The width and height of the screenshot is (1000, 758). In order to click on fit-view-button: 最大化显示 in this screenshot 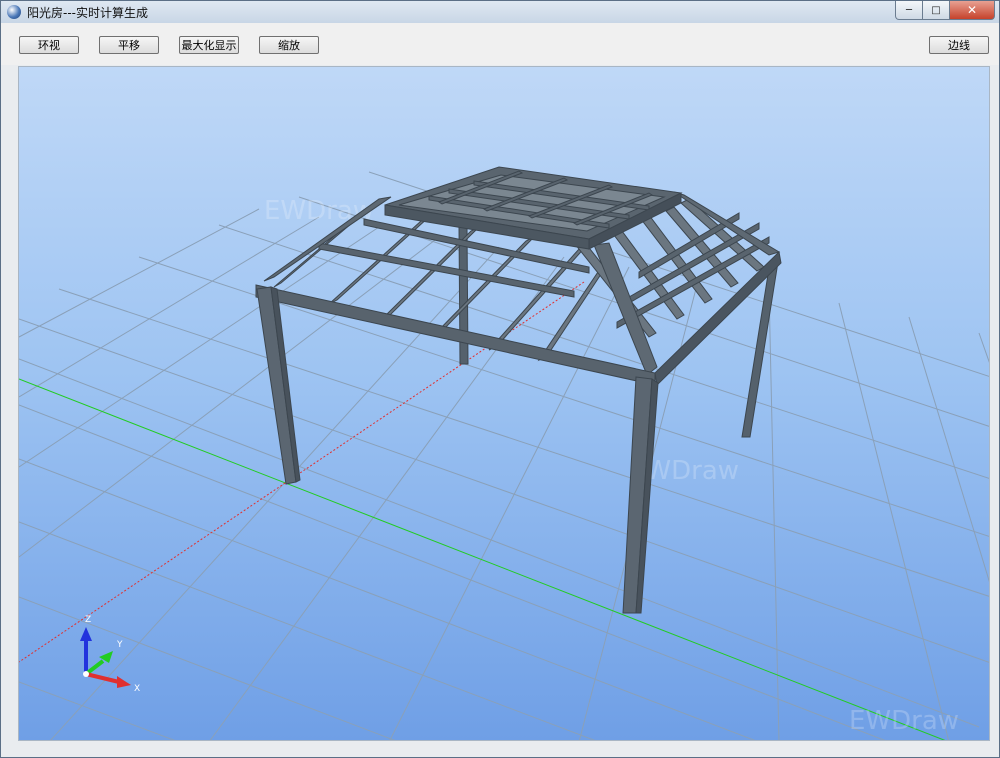, I will do `click(209, 45)`.